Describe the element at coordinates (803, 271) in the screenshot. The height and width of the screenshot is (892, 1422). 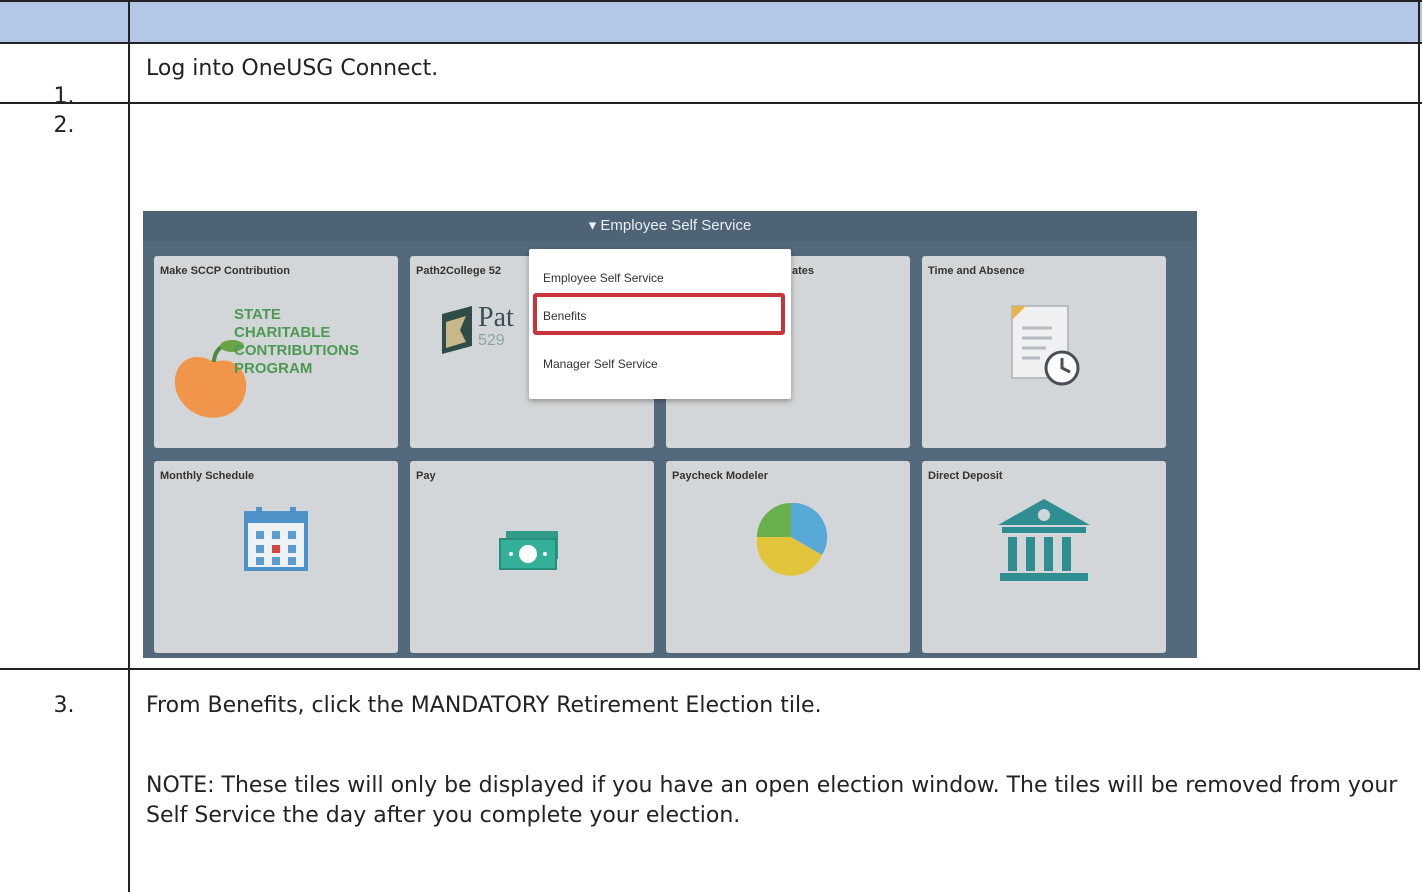
I see `tile-title: ates` at that location.